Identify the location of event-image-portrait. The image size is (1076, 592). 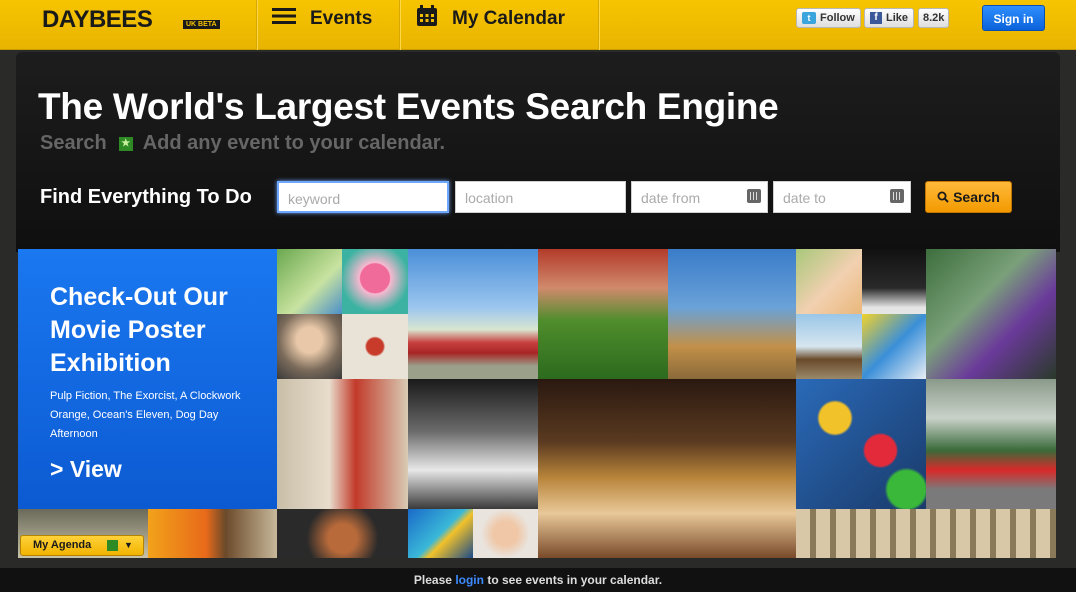
(309, 346).